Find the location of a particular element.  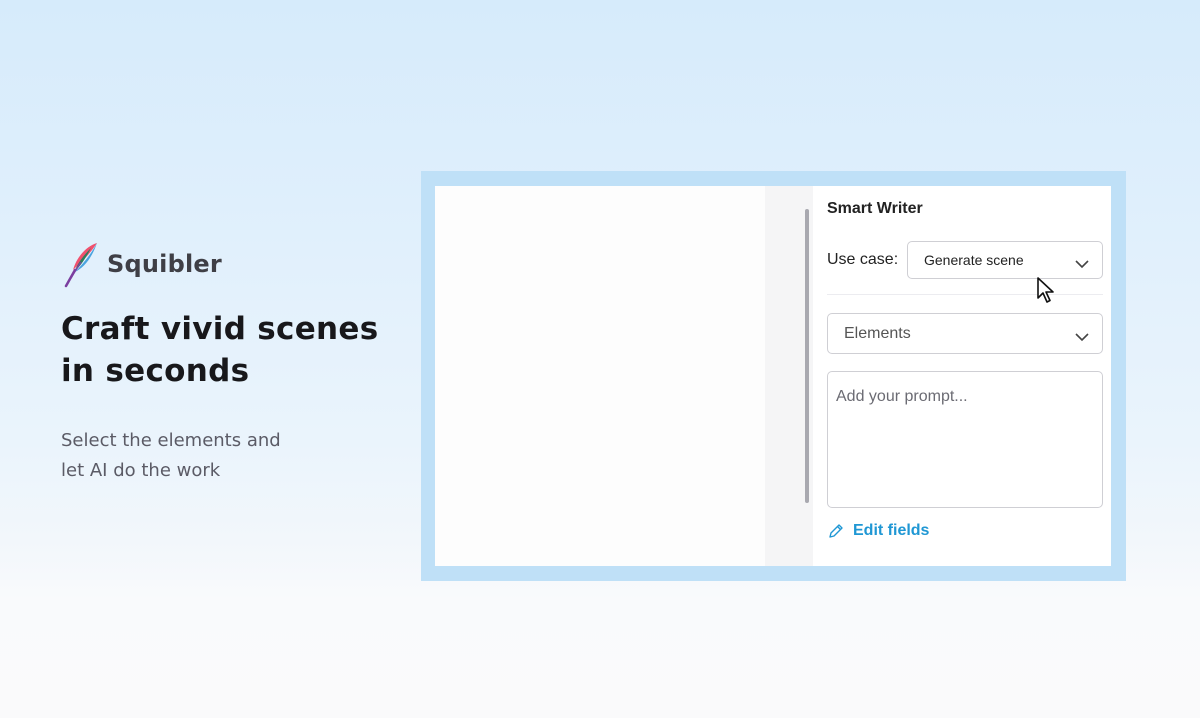

headline: Craft vivid scenes in seconds is located at coordinates (231, 350).